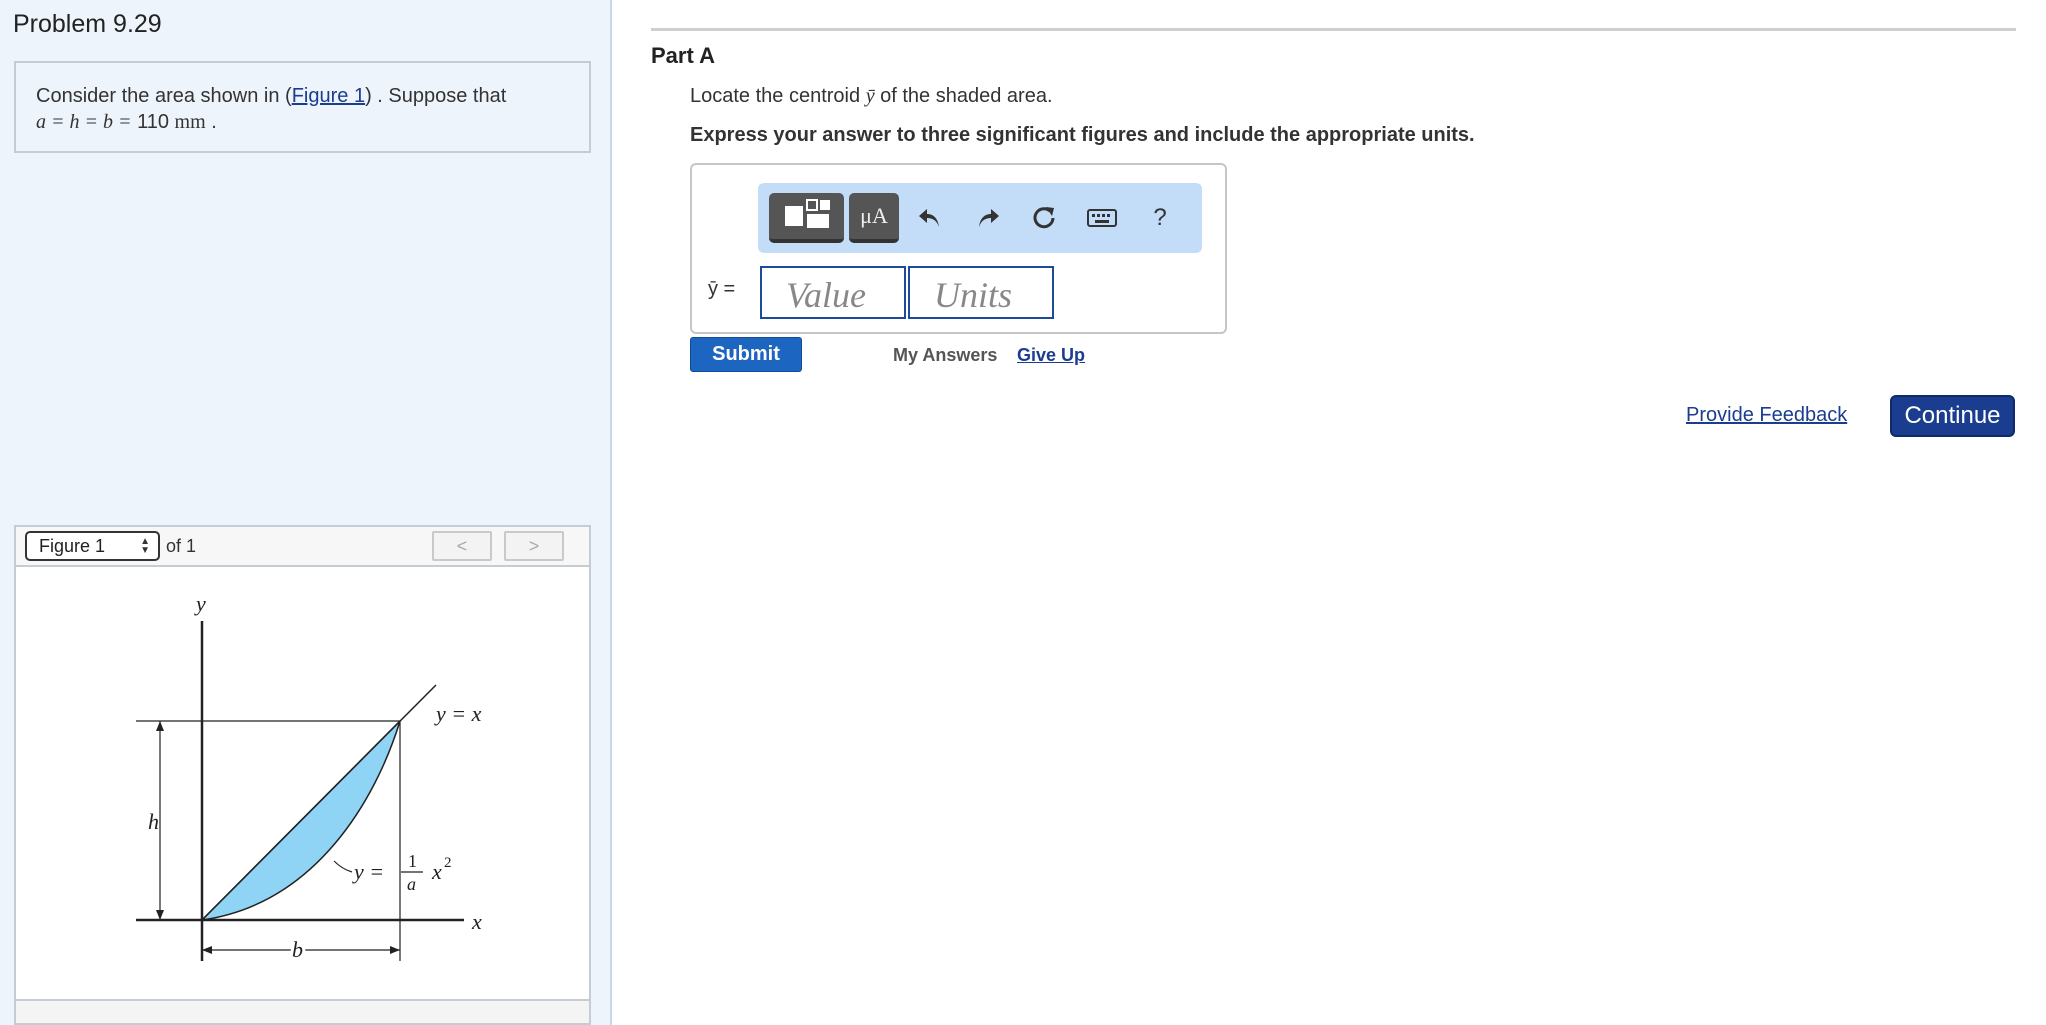 This screenshot has height=1025, width=2046. I want to click on undo-icon, so click(929, 218).